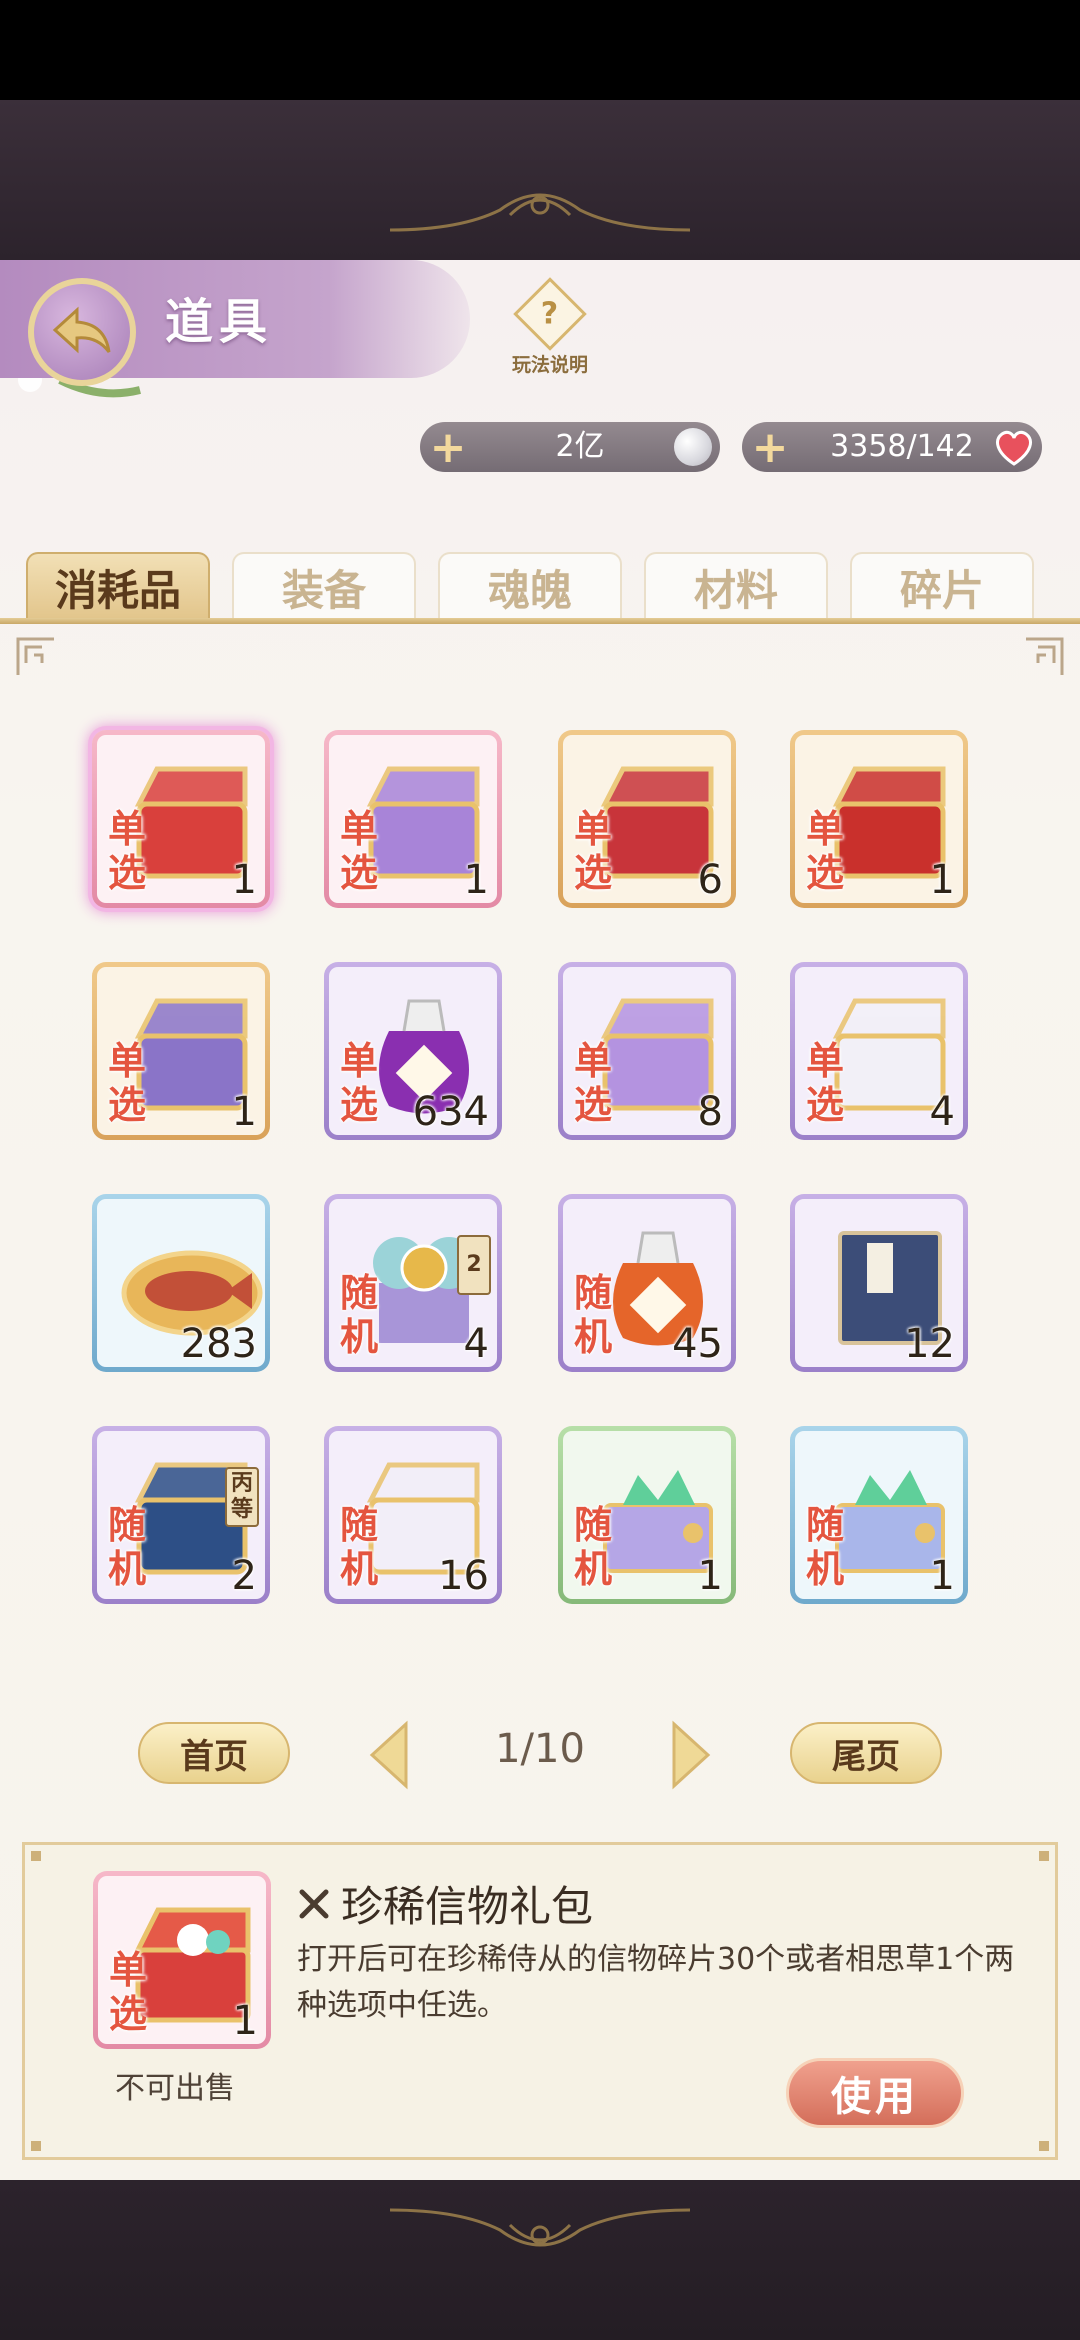  I want to click on item-slot: 单选 6, so click(647, 819).